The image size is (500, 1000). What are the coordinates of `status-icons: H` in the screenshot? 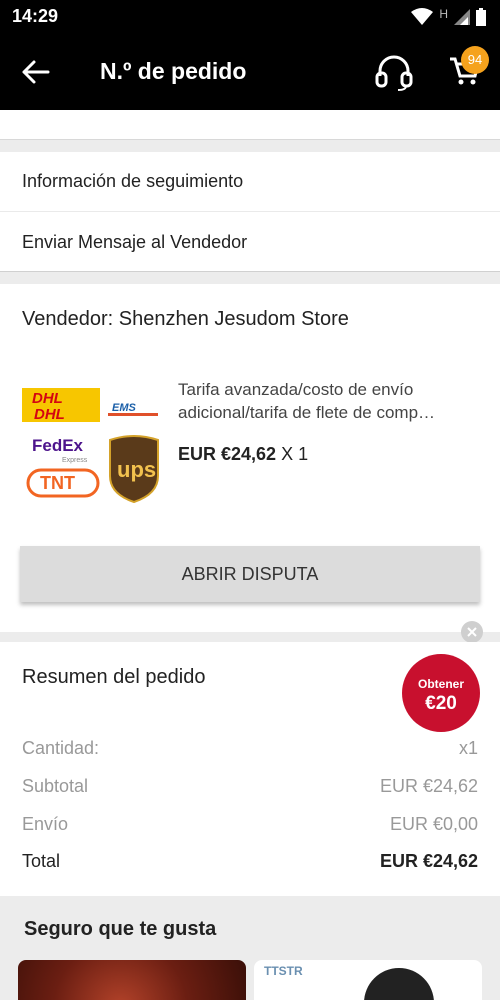 It's located at (448, 16).